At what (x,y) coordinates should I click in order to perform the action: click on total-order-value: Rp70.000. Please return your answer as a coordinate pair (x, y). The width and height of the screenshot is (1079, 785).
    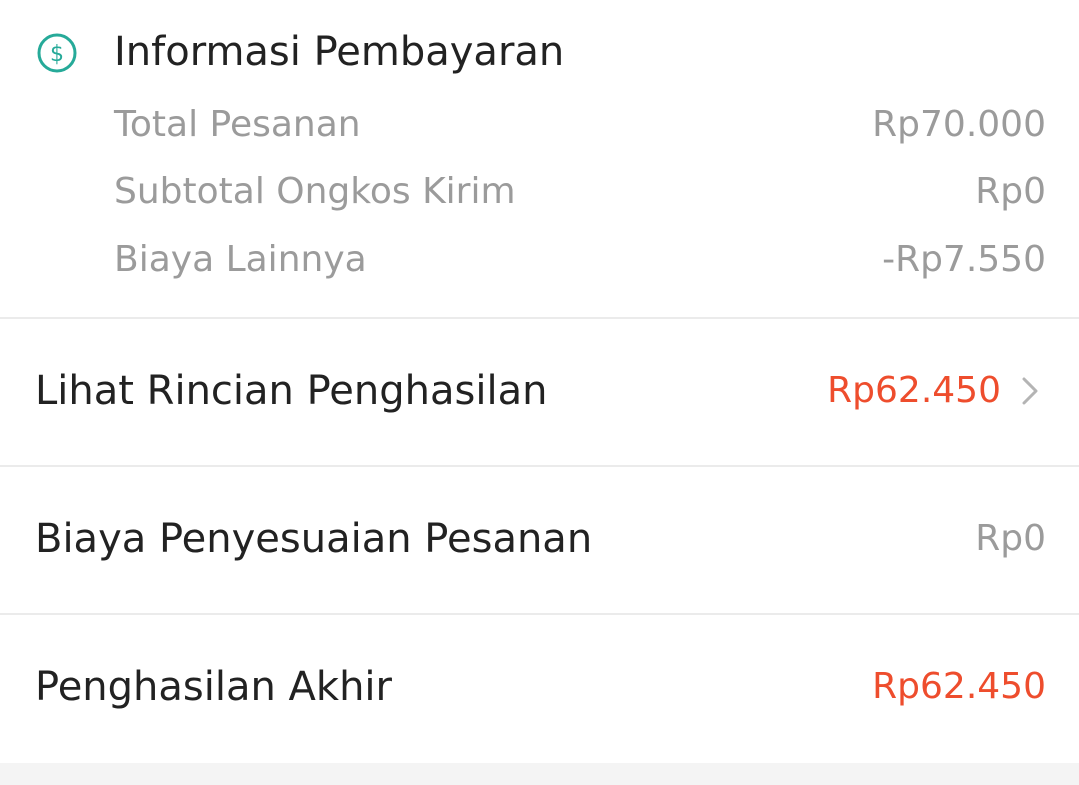
    Looking at the image, I should click on (959, 124).